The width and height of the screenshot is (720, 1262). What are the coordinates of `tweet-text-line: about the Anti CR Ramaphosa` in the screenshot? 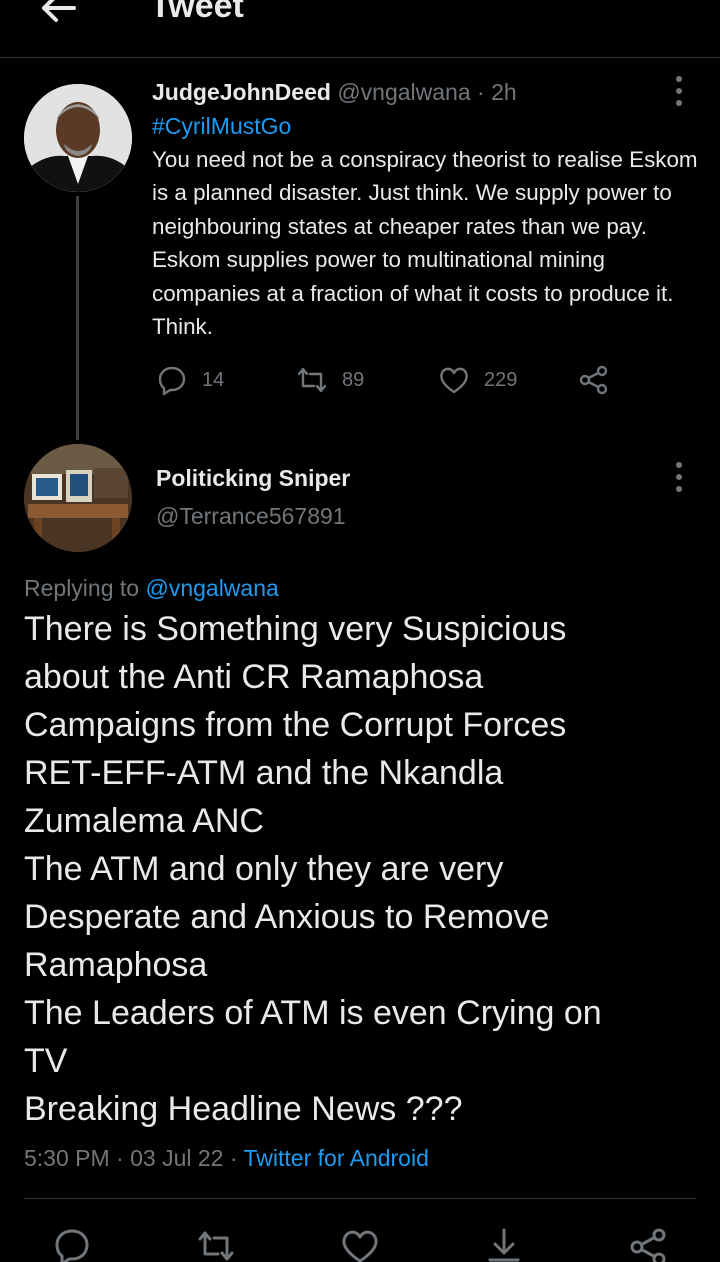 It's located at (254, 677).